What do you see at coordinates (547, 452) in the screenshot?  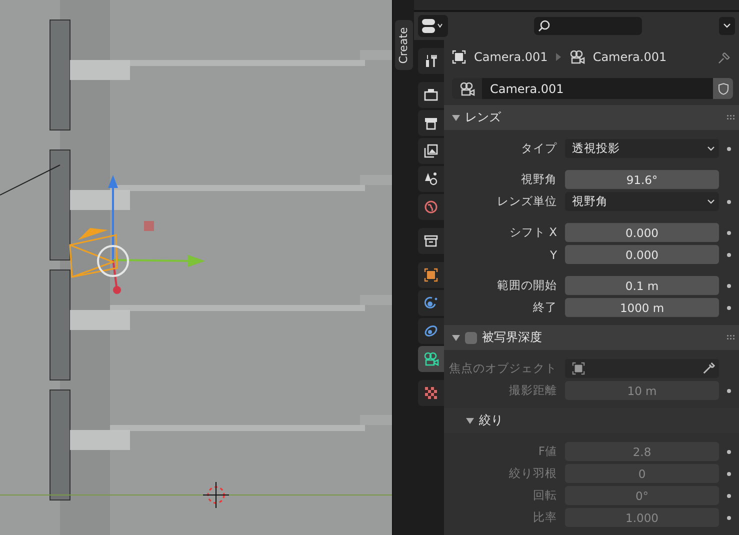 I see `property-label: F値` at bounding box center [547, 452].